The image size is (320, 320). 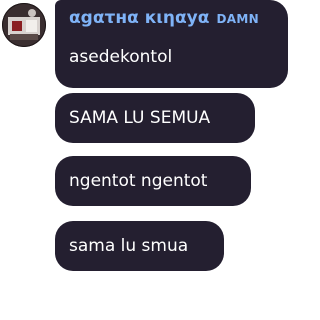 I want to click on sender-avatar, so click(x=24, y=25).